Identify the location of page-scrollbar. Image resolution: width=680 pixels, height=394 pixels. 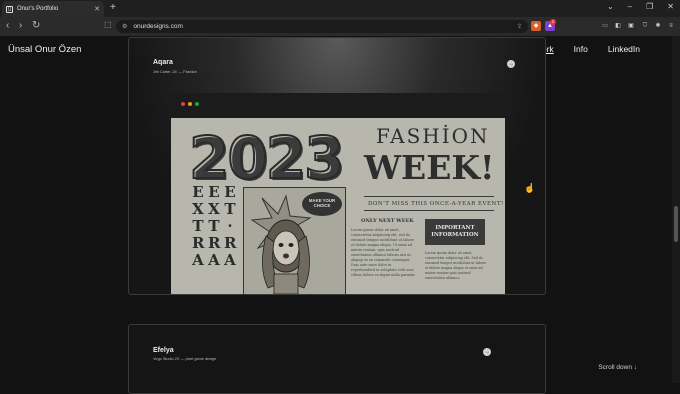
(676, 209).